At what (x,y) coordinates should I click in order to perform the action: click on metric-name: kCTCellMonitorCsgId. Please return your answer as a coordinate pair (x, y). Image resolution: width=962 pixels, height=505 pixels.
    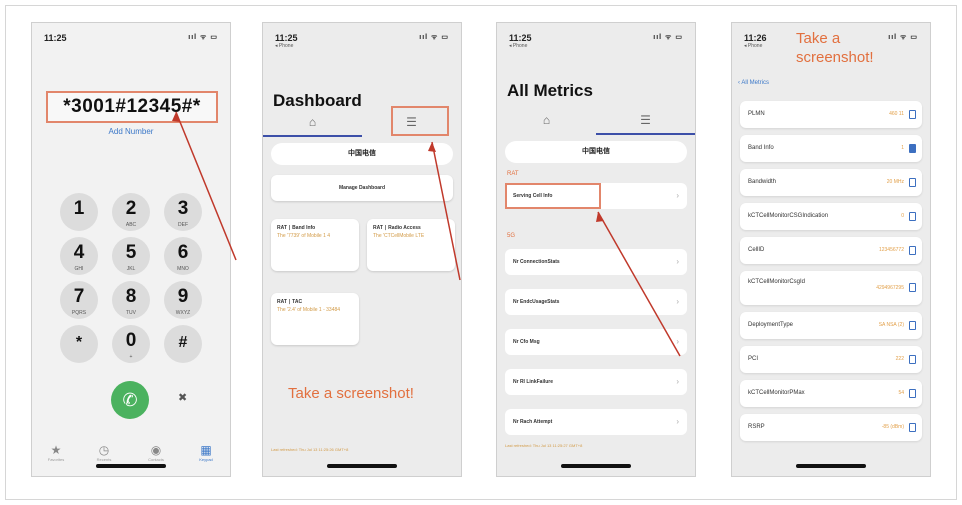
    Looking at the image, I should click on (777, 282).